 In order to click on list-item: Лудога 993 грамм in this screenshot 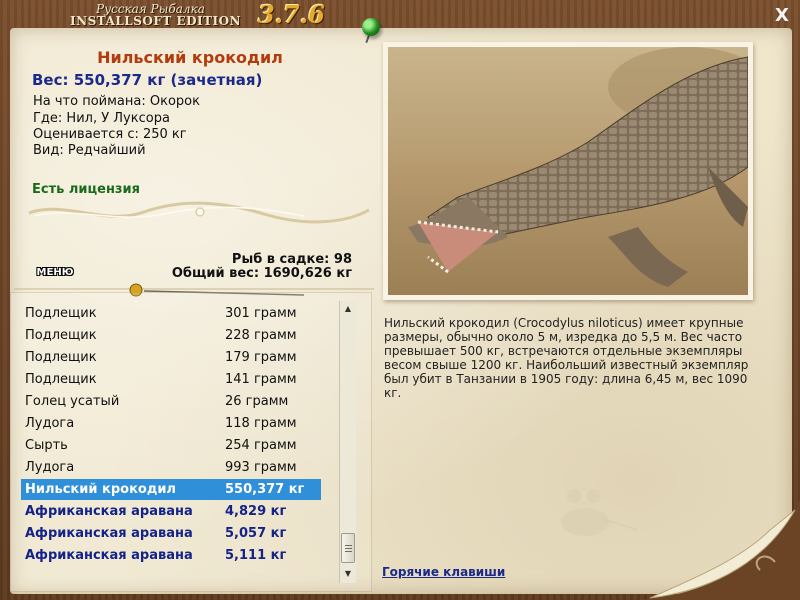, I will do `click(171, 467)`.